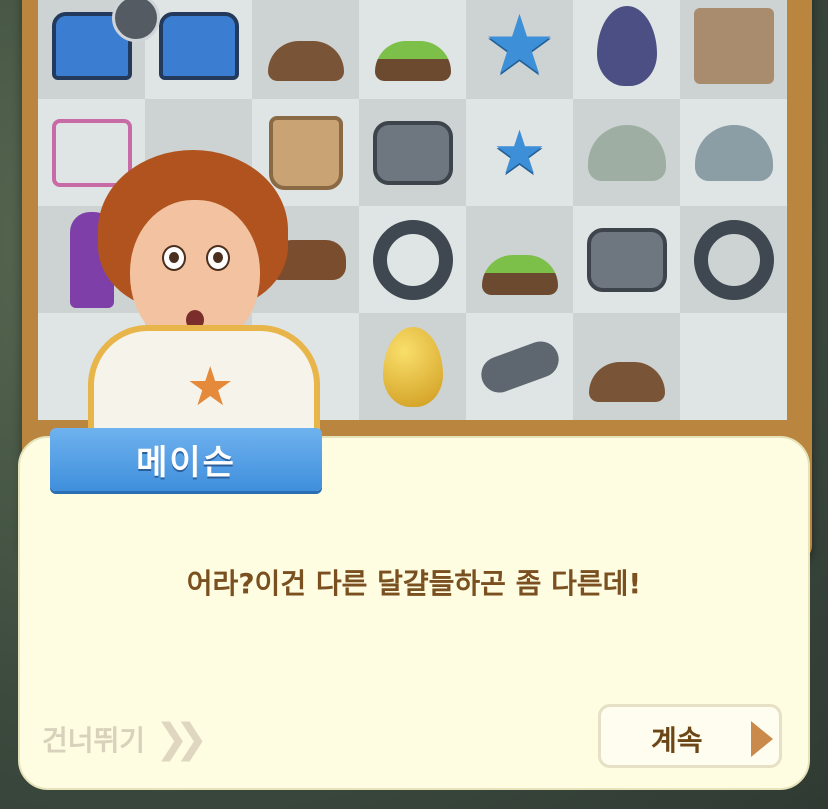  What do you see at coordinates (181, 739) in the screenshot?
I see `double-chevron-right-icon: ❯❯` at bounding box center [181, 739].